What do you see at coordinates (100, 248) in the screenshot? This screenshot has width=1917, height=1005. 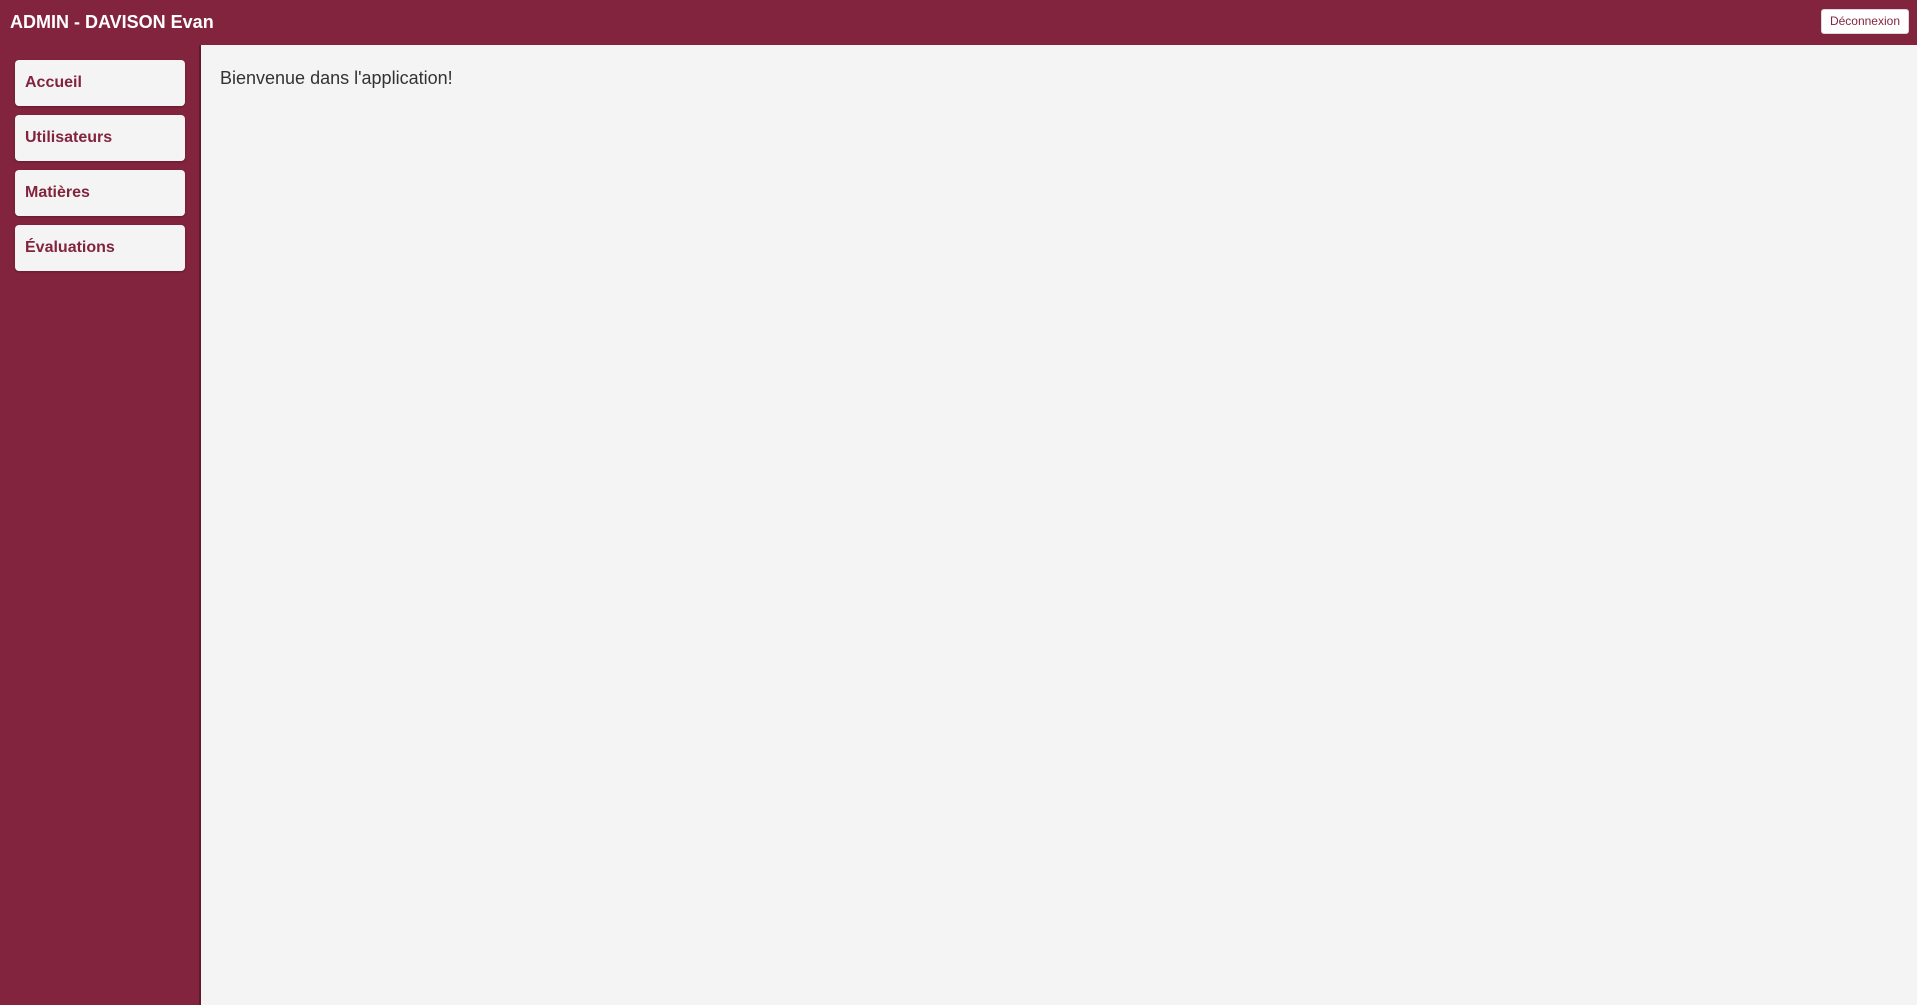 I see `sidebar-item-evaluations: Évaluations` at bounding box center [100, 248].